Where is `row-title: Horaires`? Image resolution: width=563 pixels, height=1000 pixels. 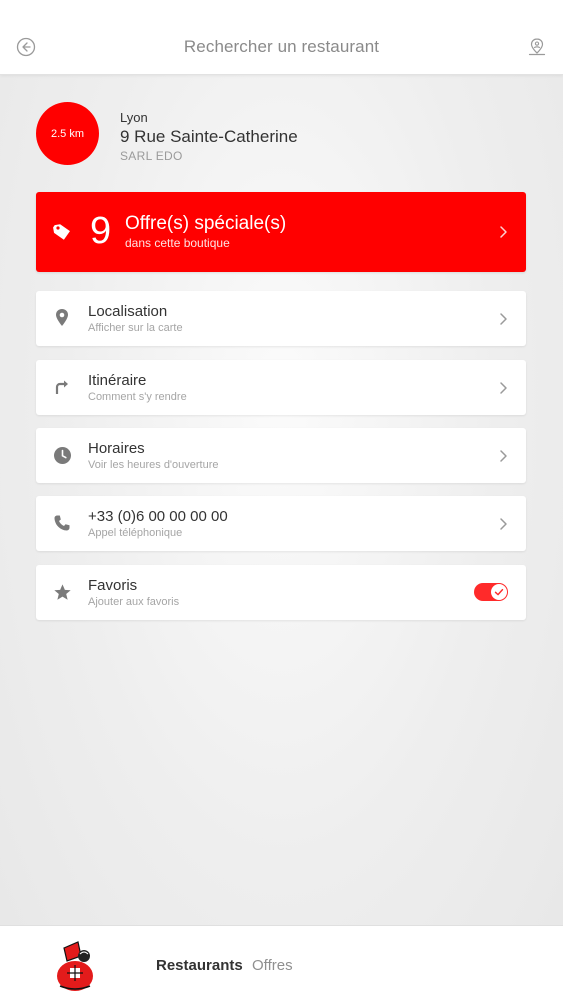
row-title: Horaires is located at coordinates (116, 448).